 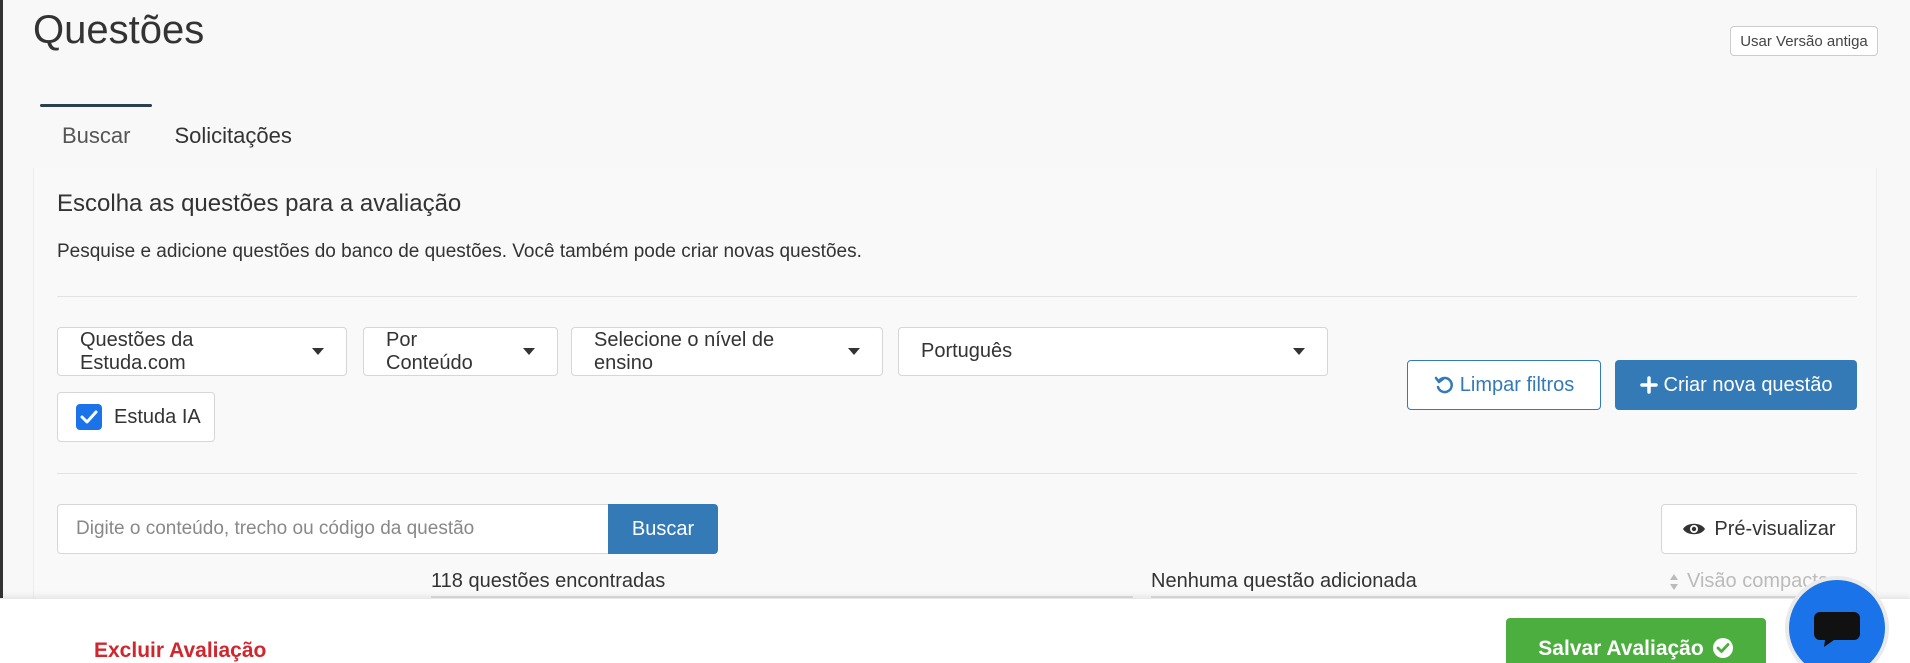 I want to click on source-select-value: Questões da Estuda.com, so click(x=137, y=351).